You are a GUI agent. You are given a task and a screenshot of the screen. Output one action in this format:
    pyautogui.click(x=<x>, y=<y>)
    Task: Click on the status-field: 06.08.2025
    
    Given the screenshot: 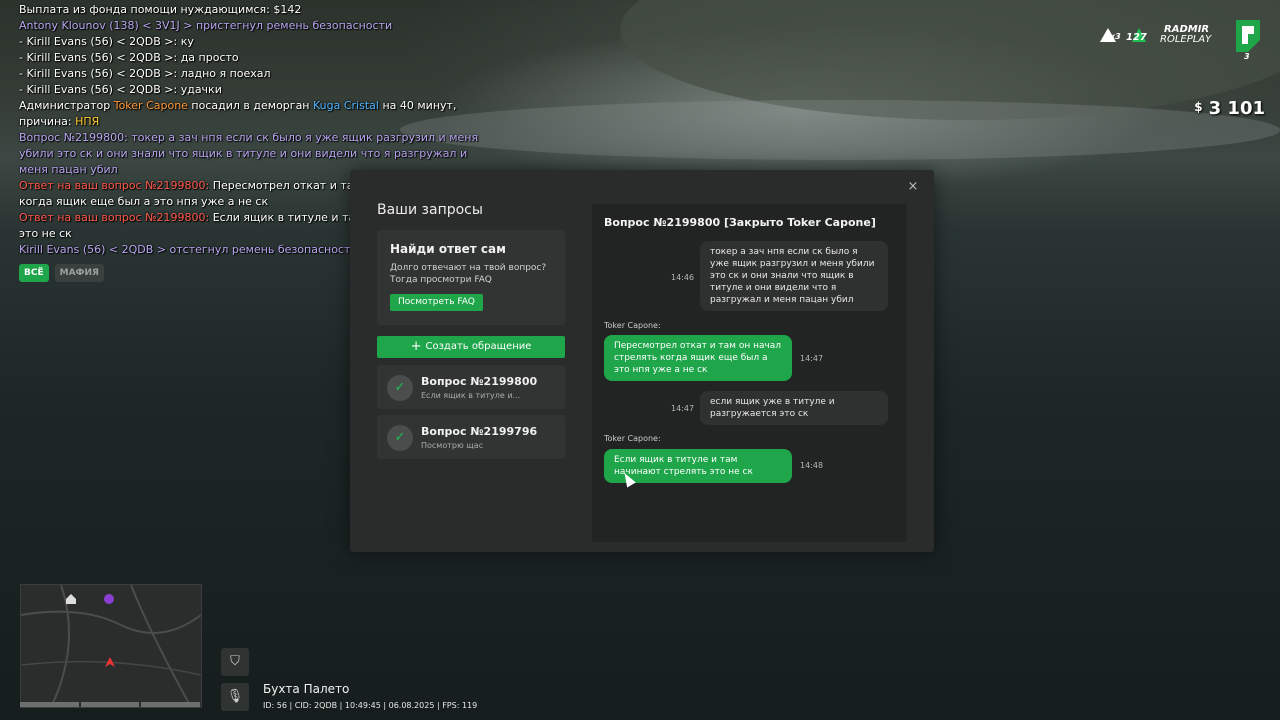 What is the action you would take?
    pyautogui.click(x=408, y=705)
    